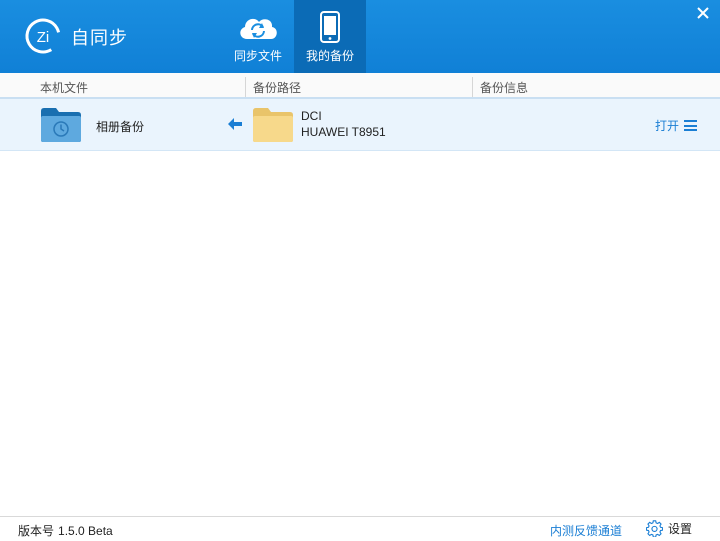  What do you see at coordinates (257, 56) in the screenshot?
I see `tab-label: 同步文件` at bounding box center [257, 56].